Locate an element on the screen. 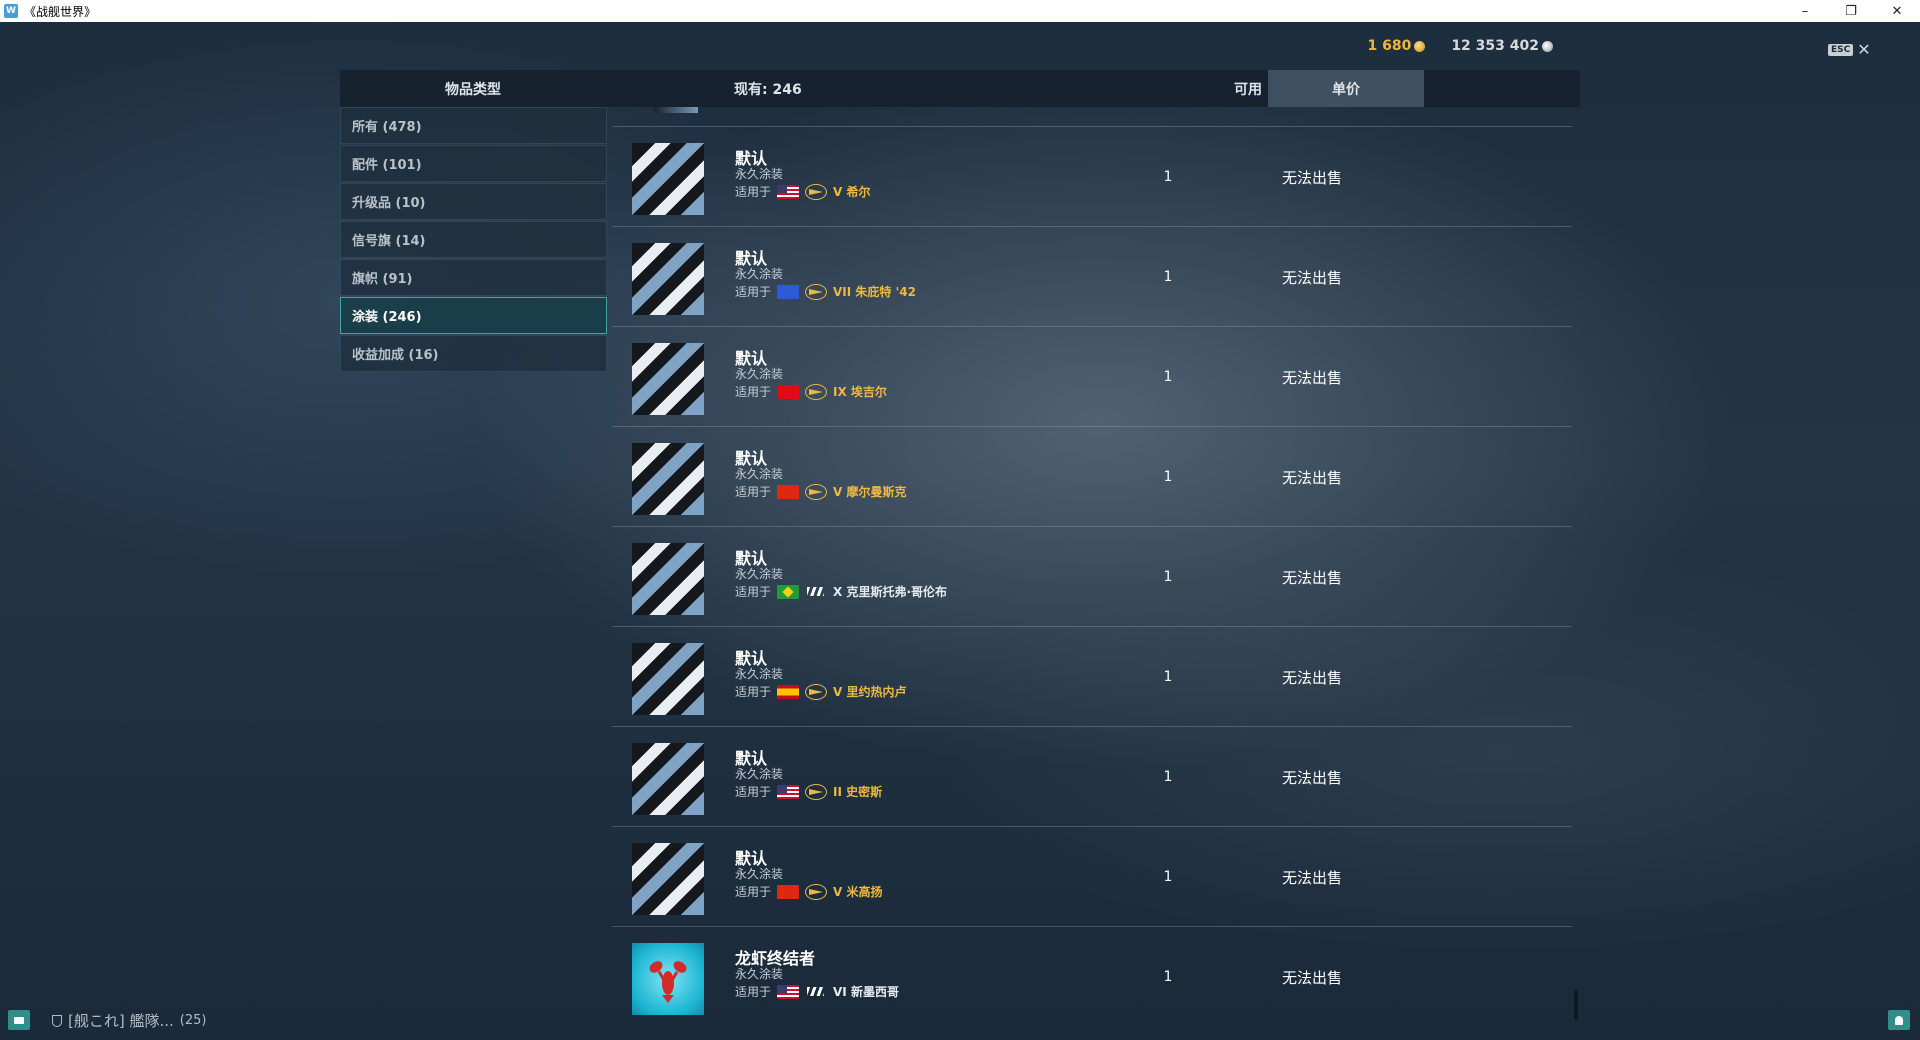  esc-key-badge: ESC is located at coordinates (1841, 50).